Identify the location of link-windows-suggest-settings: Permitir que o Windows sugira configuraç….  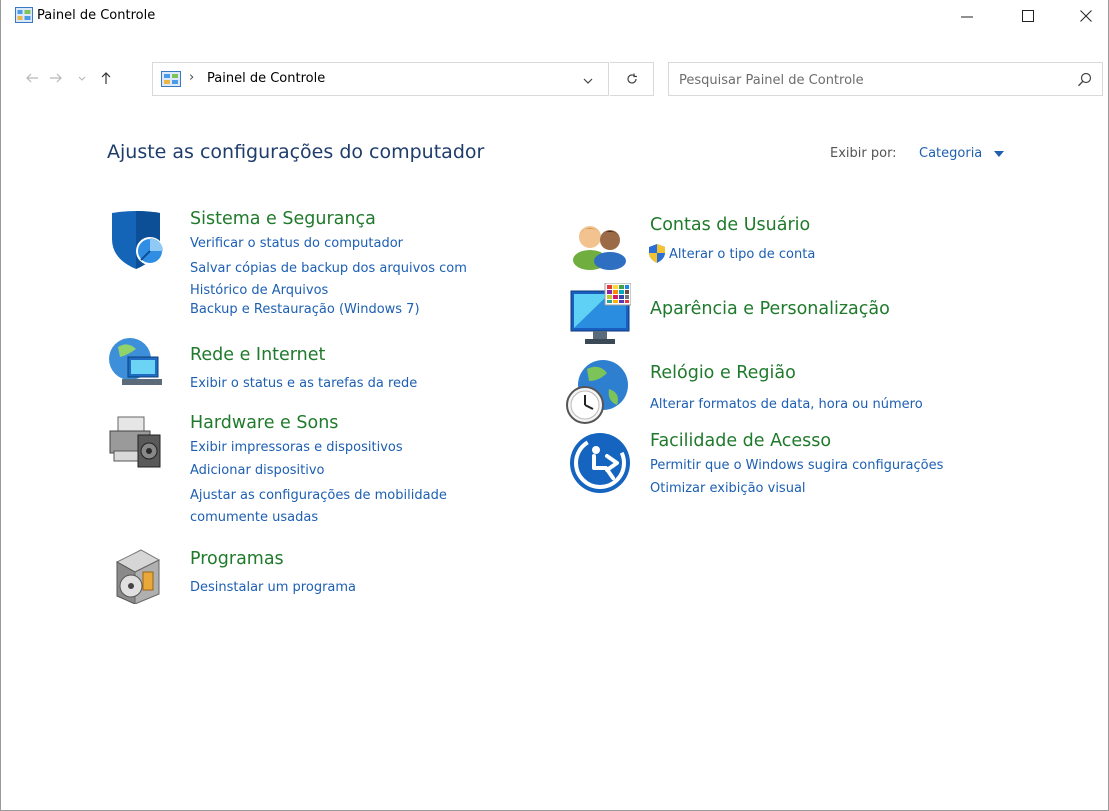
(796, 465).